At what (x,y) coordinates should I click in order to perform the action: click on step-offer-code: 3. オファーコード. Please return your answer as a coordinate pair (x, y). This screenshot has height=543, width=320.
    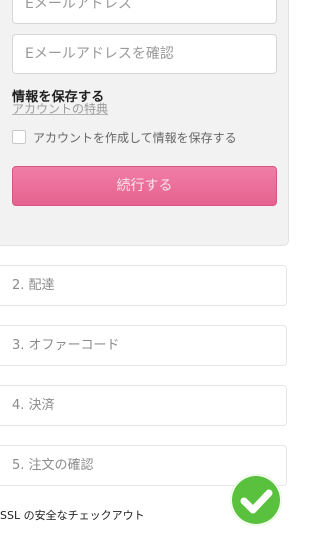
    Looking at the image, I should click on (143, 345).